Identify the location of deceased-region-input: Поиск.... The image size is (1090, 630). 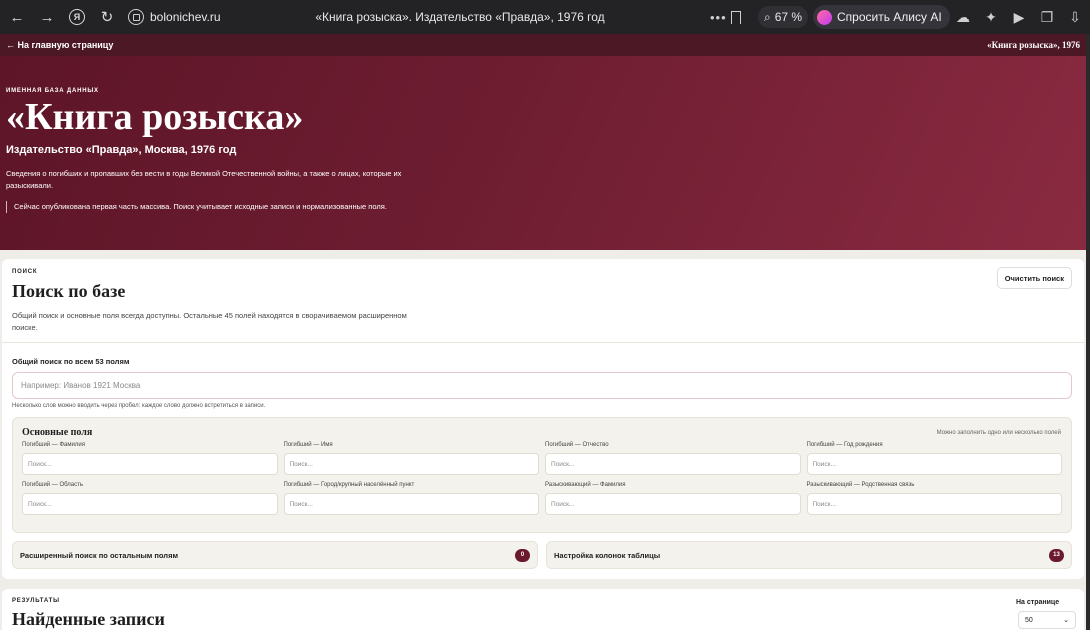
(150, 504).